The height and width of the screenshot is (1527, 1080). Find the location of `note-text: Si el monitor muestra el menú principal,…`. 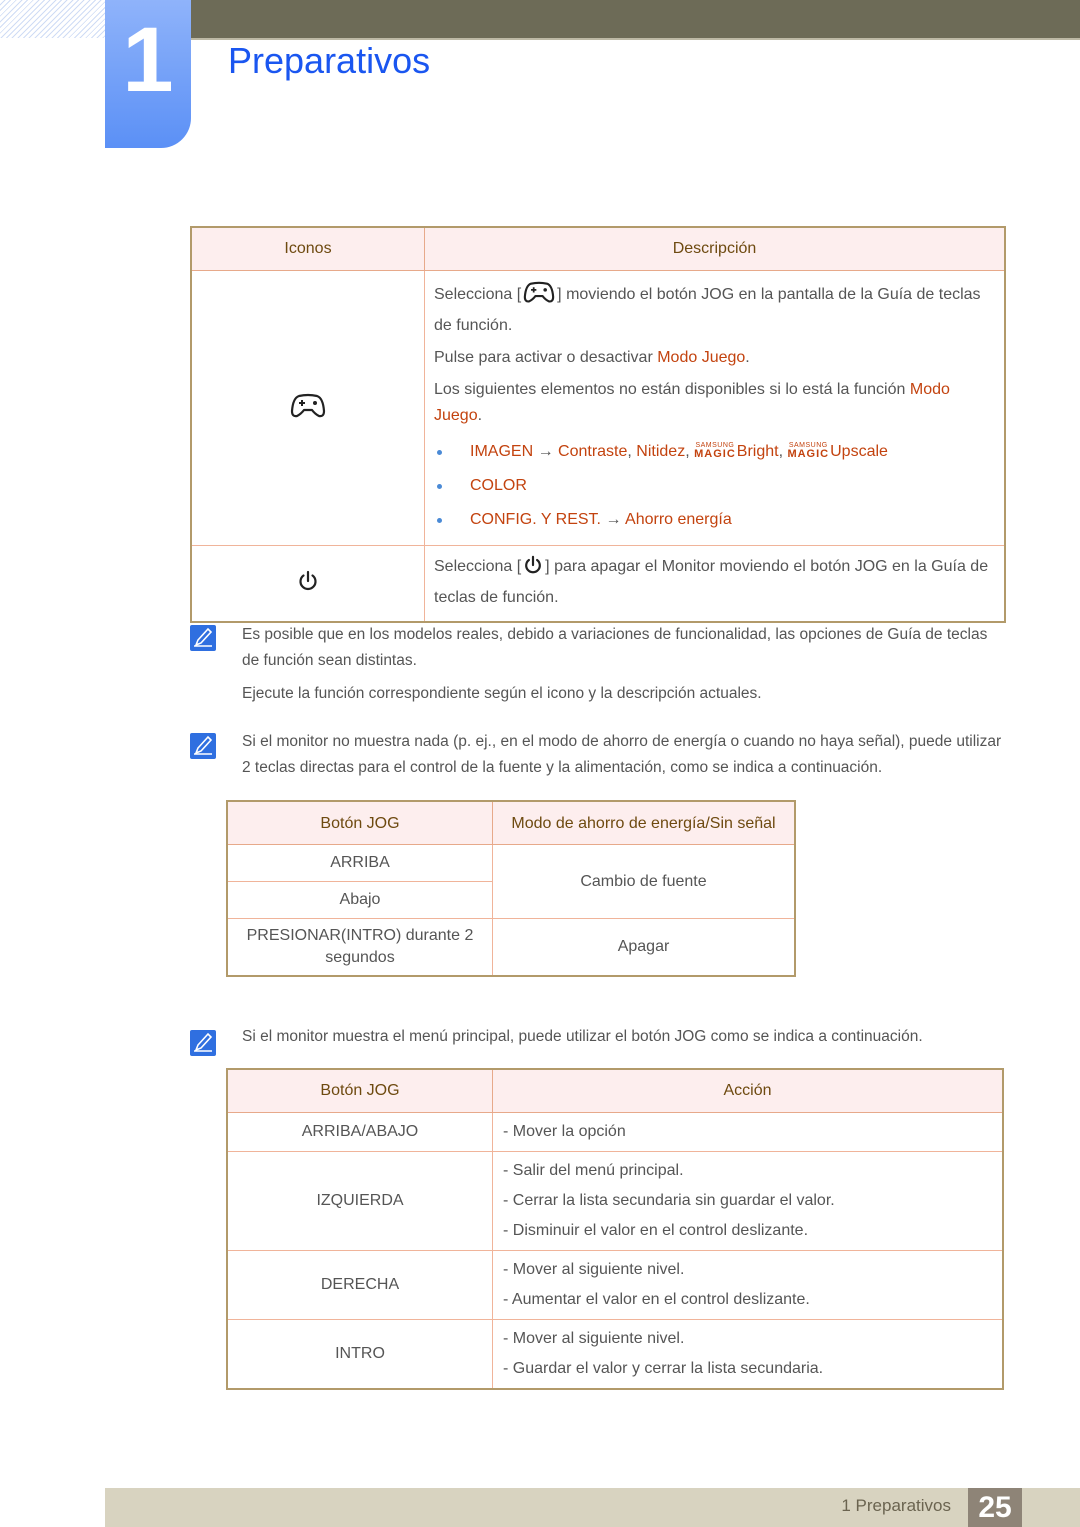

note-text: Si el monitor muestra el menú principal,… is located at coordinates (582, 1036).